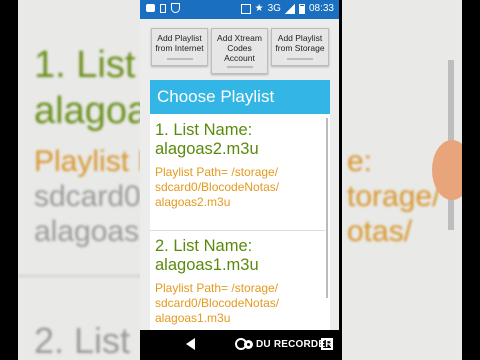 The image size is (480, 360). I want to click on dialog-title: Choose Playlist, so click(240, 97).